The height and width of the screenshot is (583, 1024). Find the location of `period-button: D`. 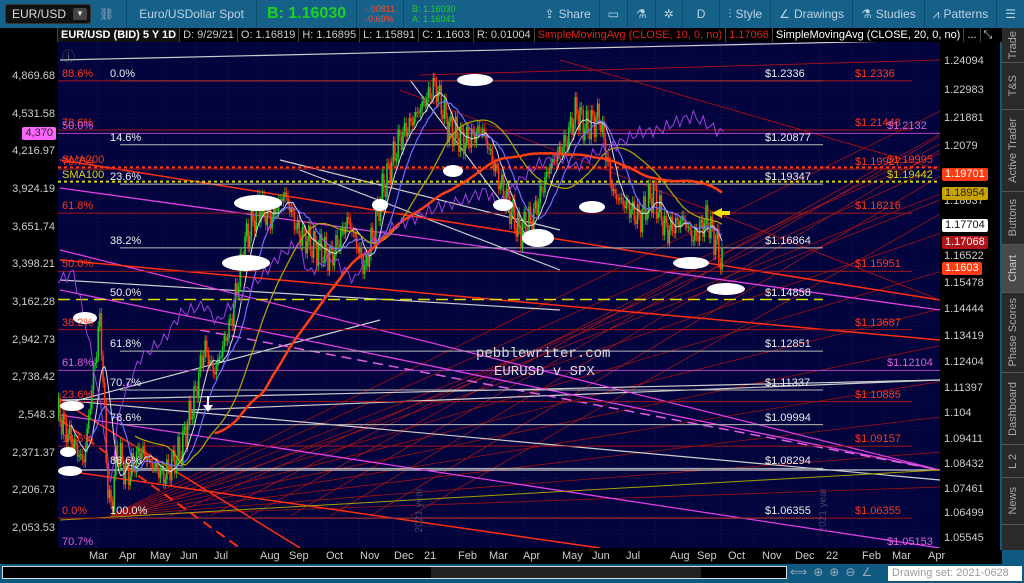

period-button: D is located at coordinates (702, 14).